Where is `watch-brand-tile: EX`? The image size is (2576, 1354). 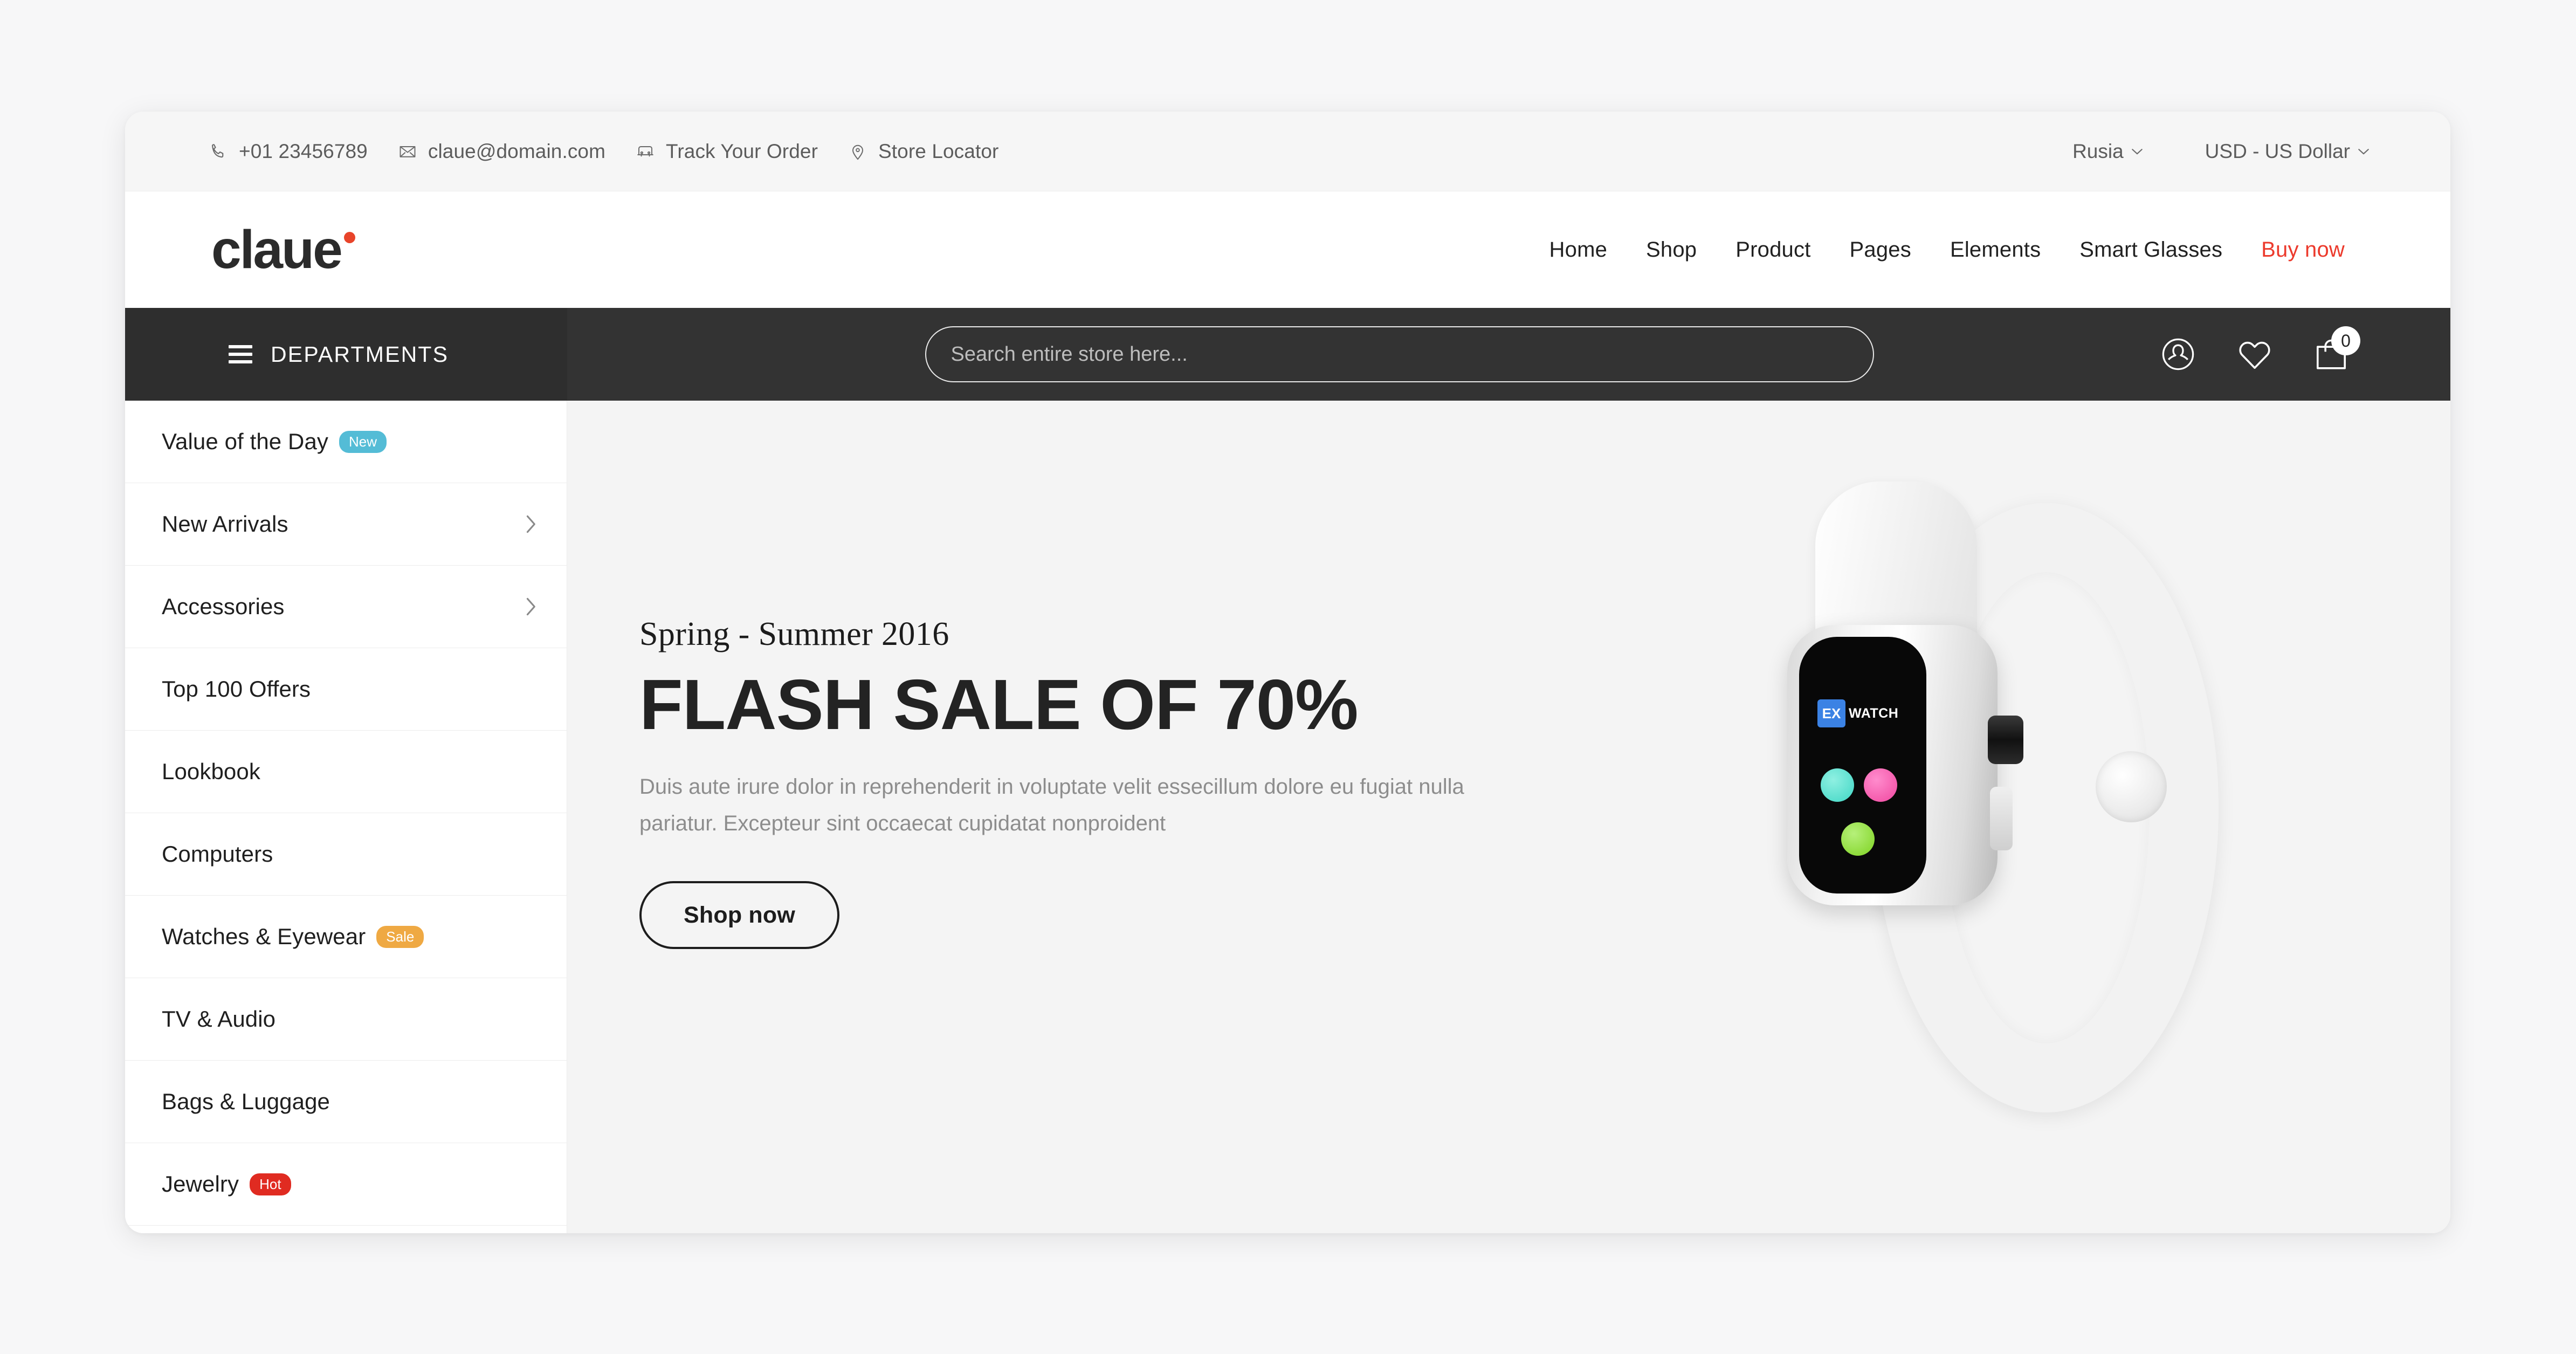
watch-brand-tile: EX is located at coordinates (1831, 713).